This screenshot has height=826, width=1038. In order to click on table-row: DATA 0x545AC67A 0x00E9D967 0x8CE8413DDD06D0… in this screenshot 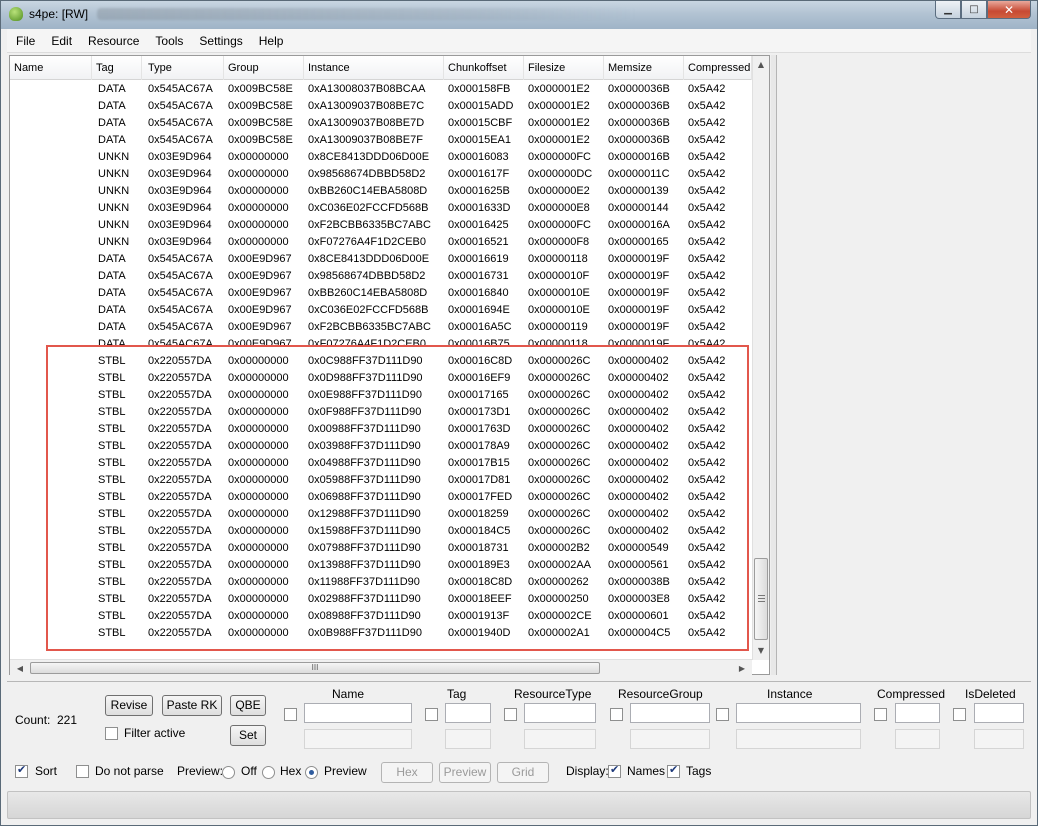, I will do `click(381, 259)`.